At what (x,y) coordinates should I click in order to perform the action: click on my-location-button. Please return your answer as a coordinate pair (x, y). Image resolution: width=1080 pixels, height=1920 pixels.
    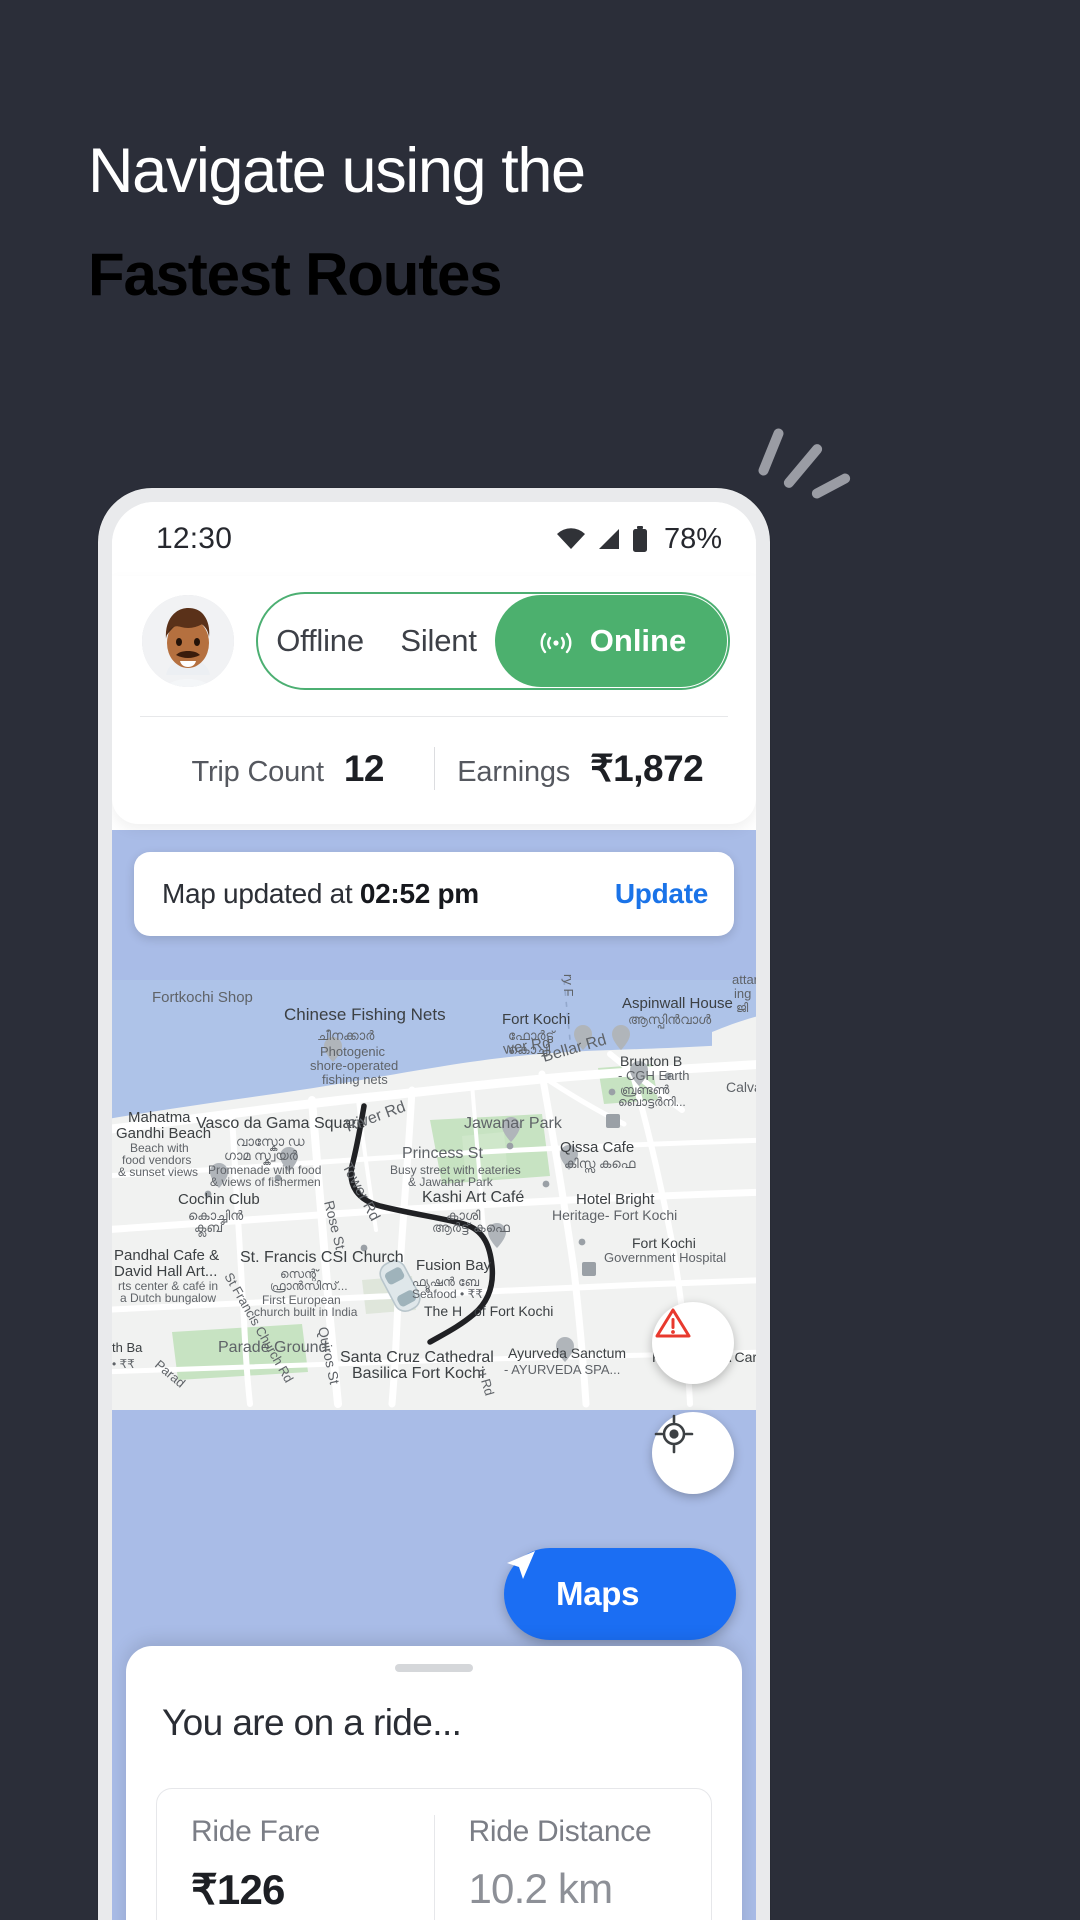
    Looking at the image, I should click on (693, 1453).